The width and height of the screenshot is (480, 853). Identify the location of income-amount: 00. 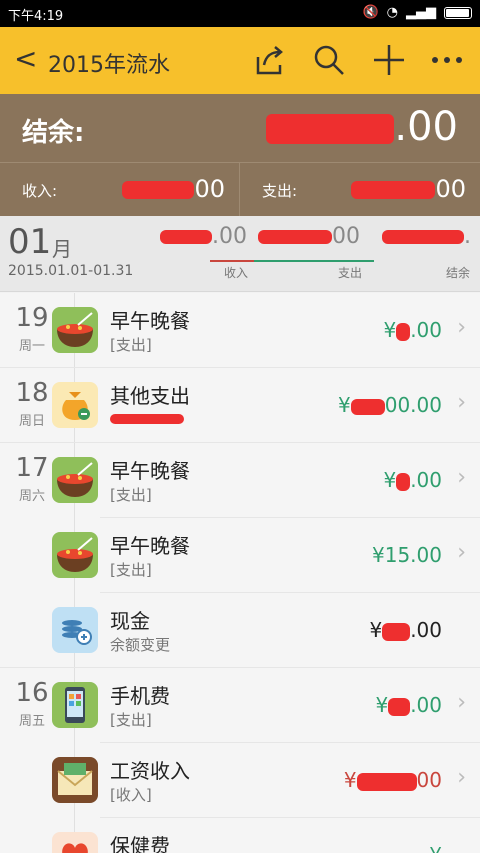
(173, 189).